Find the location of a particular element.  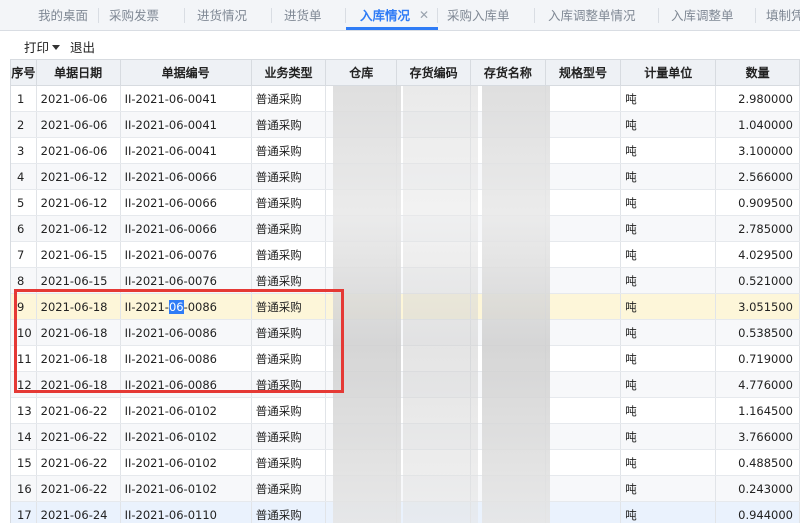

cell-date: 2021-06-24 is located at coordinates (78, 512).